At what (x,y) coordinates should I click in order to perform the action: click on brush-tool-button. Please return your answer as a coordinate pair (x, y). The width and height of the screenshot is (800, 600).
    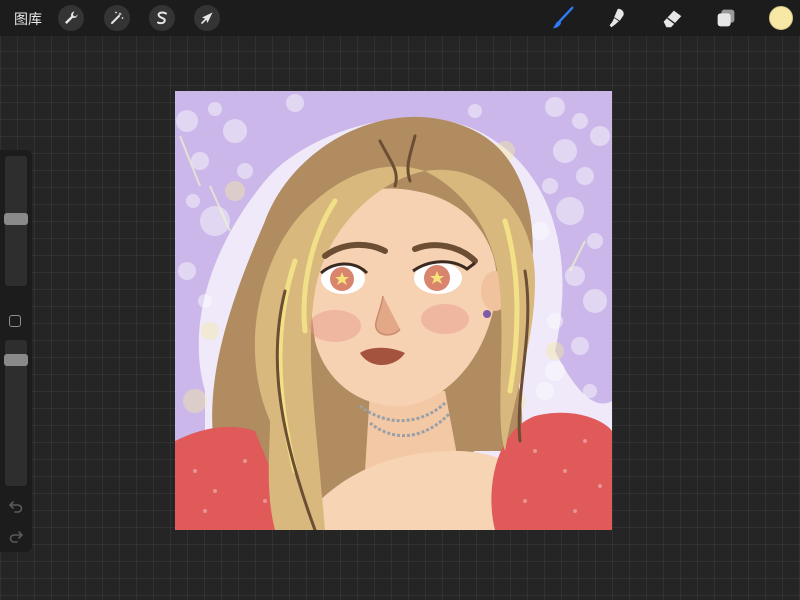
    Looking at the image, I should click on (563, 18).